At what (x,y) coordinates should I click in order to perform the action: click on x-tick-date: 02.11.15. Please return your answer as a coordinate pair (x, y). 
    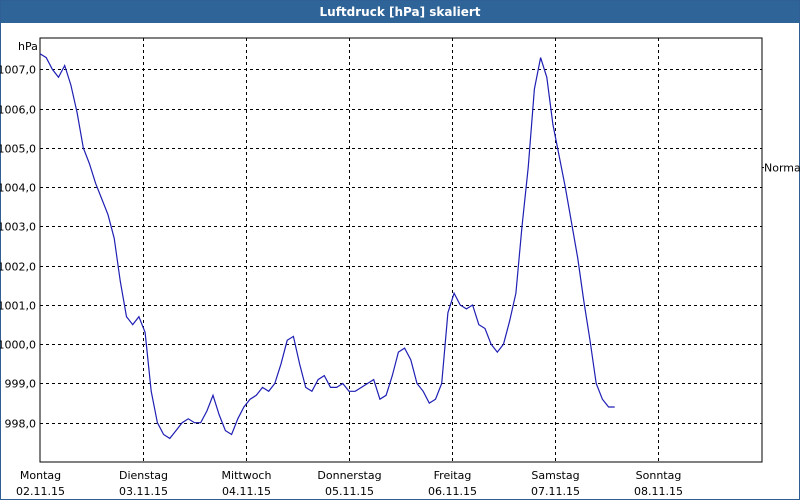
    Looking at the image, I should click on (40, 491).